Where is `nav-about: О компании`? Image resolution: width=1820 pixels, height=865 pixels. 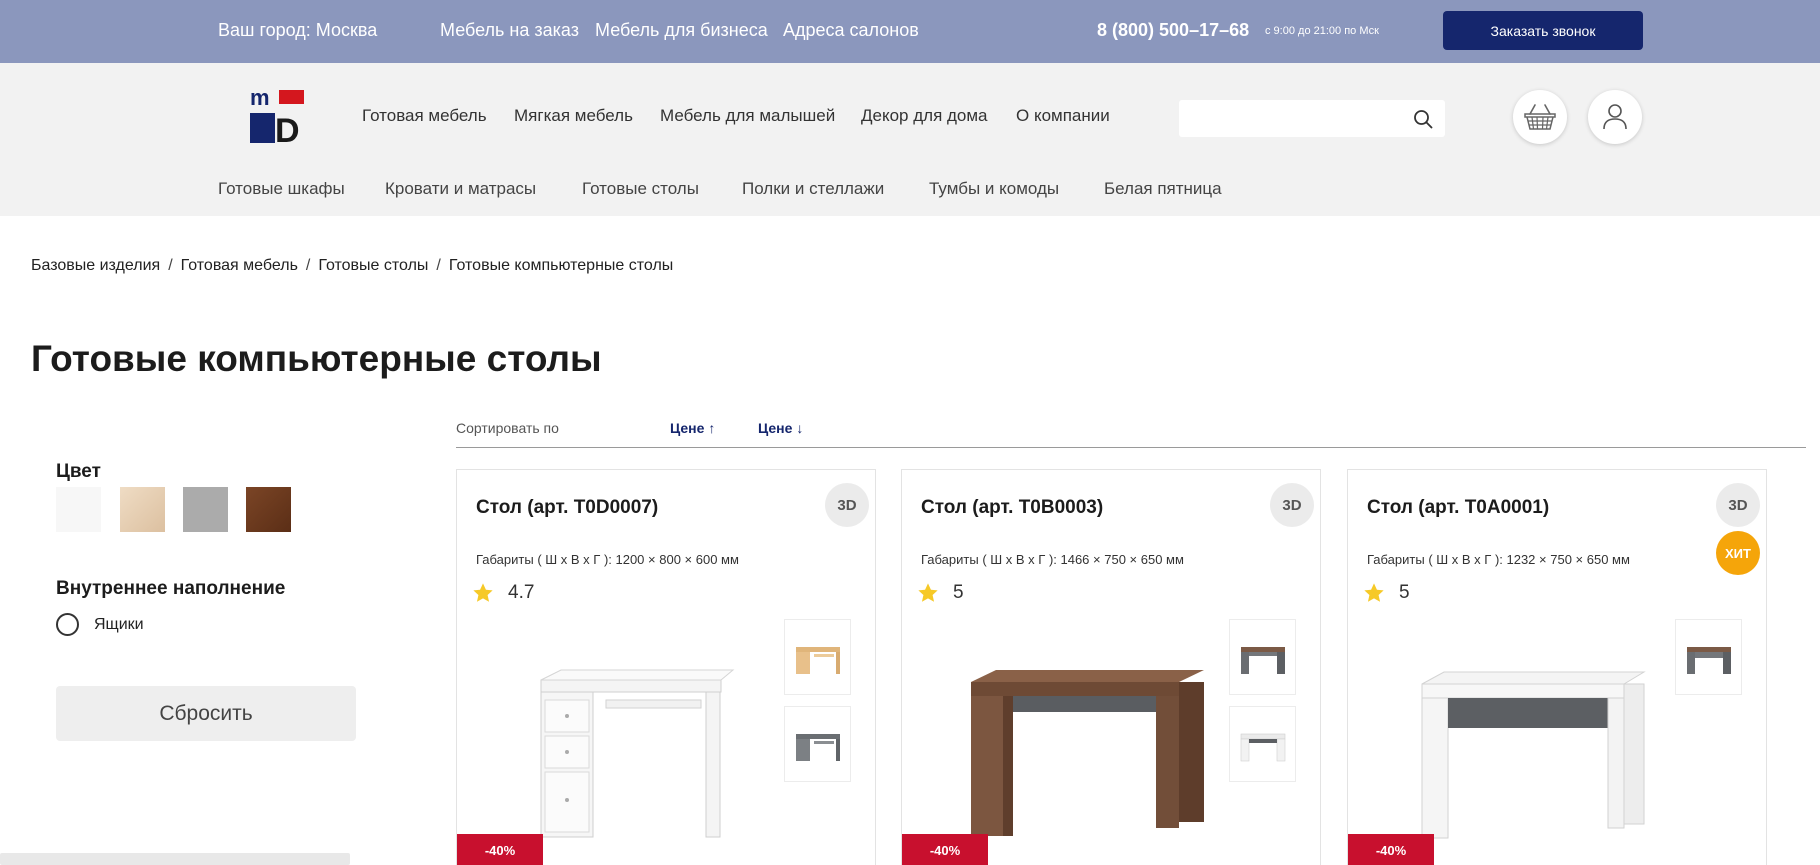
nav-about: О компании is located at coordinates (1063, 116).